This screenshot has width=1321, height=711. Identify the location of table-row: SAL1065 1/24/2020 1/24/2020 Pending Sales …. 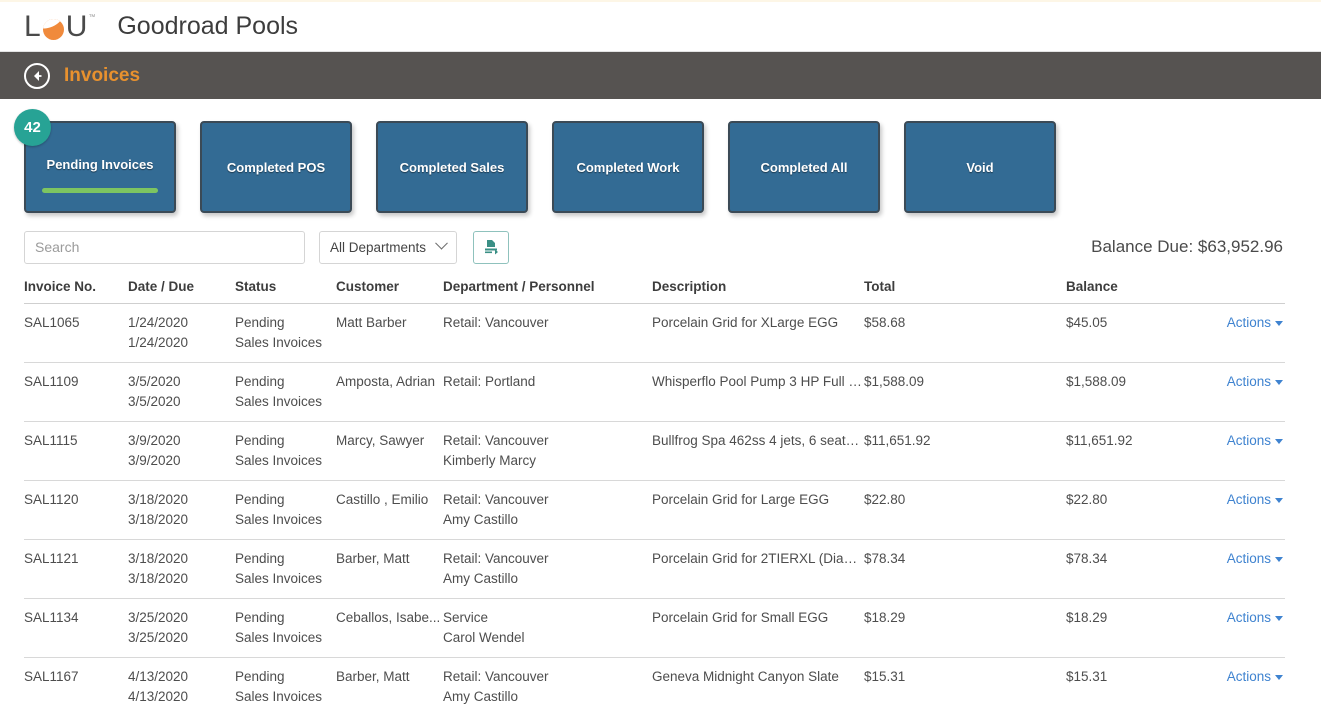
(654, 333).